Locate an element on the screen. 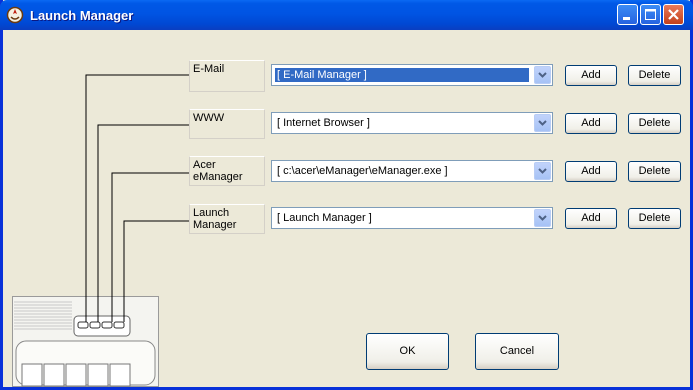 Image resolution: width=693 pixels, height=390 pixels. cancel-button: Cancel is located at coordinates (517, 351).